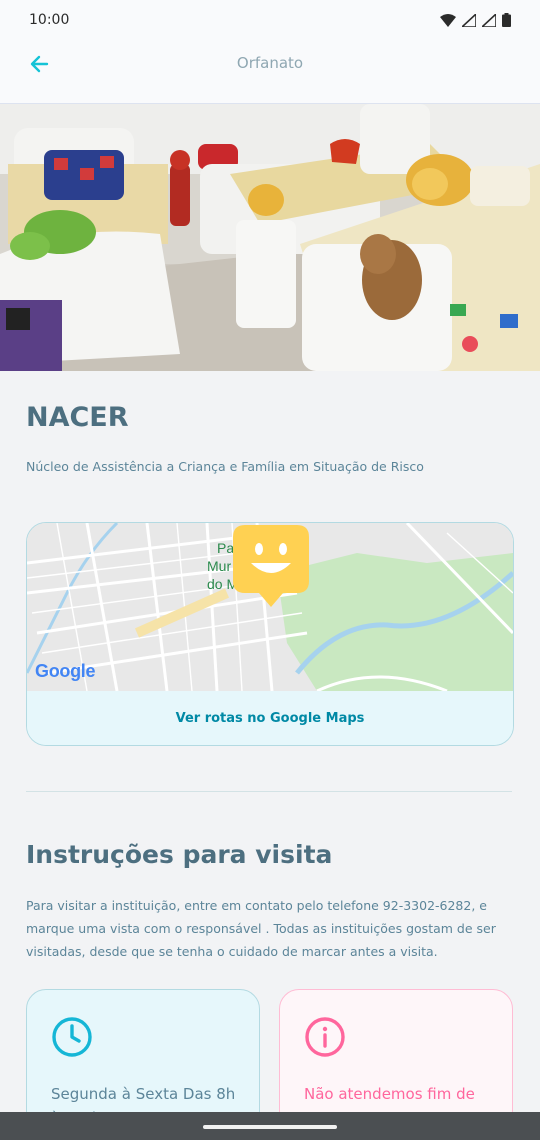 This screenshot has height=1140, width=540. I want to click on visit-instructions-title: Instruções para visita, so click(179, 854).